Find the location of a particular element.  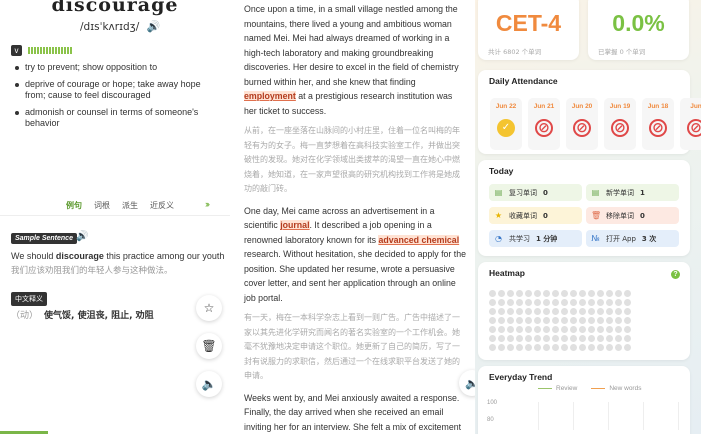

part-of-speech-row: v is located at coordinates (41, 50).